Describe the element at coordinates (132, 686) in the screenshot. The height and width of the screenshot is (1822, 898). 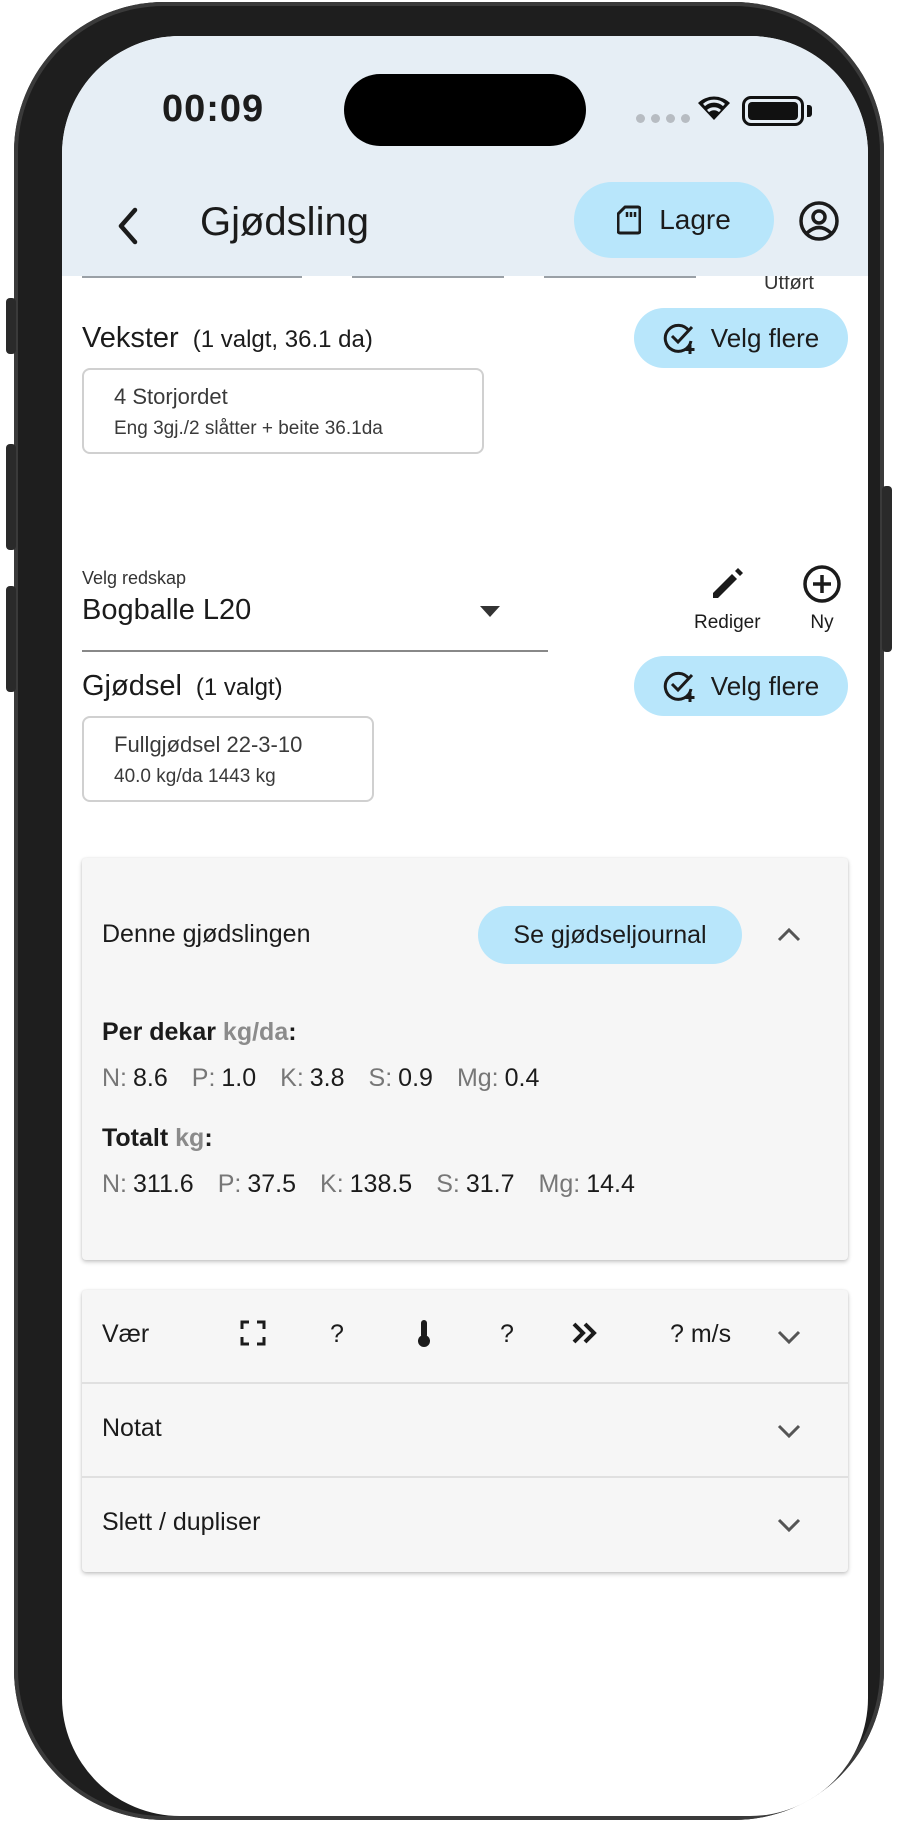
I see `gjodsel-title: Gjødsel` at that location.